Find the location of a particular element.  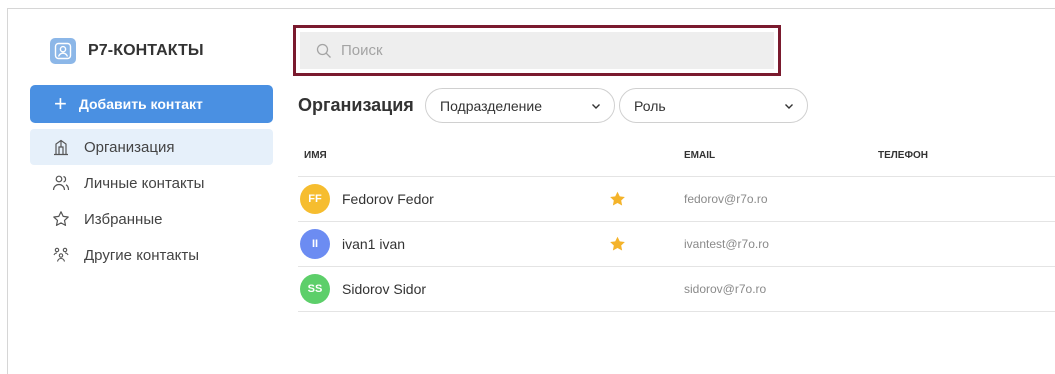

contact-name: Fedorov Fedor is located at coordinates (388, 199).